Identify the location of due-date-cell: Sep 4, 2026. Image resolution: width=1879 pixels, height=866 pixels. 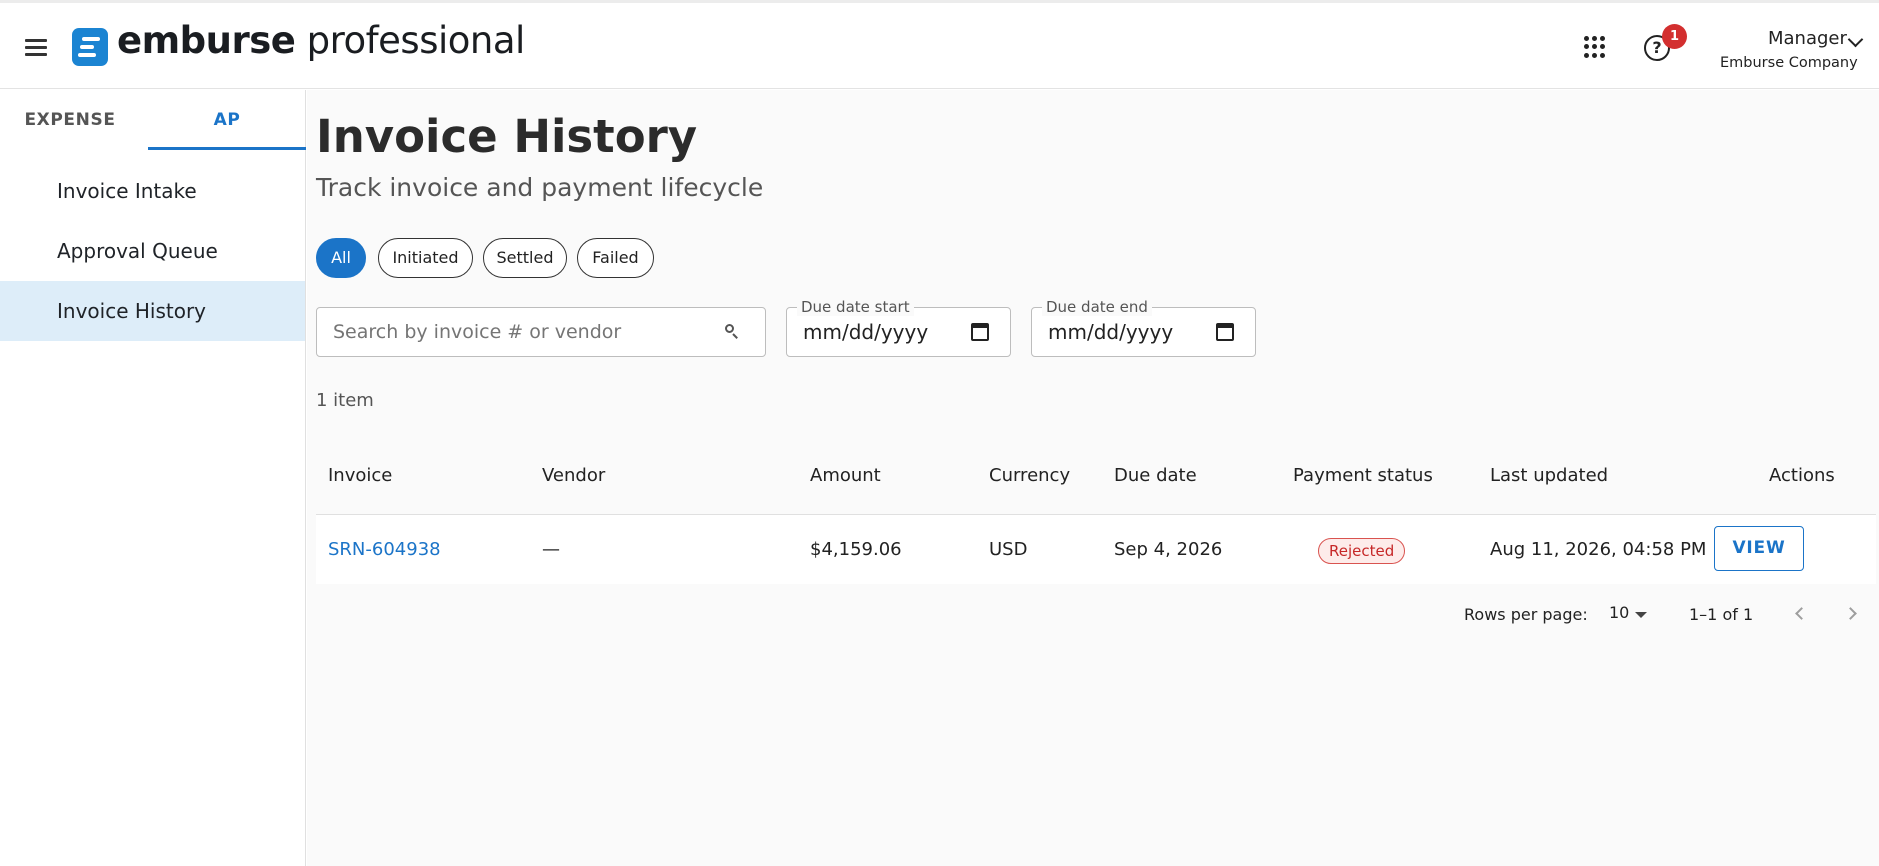
(1168, 549).